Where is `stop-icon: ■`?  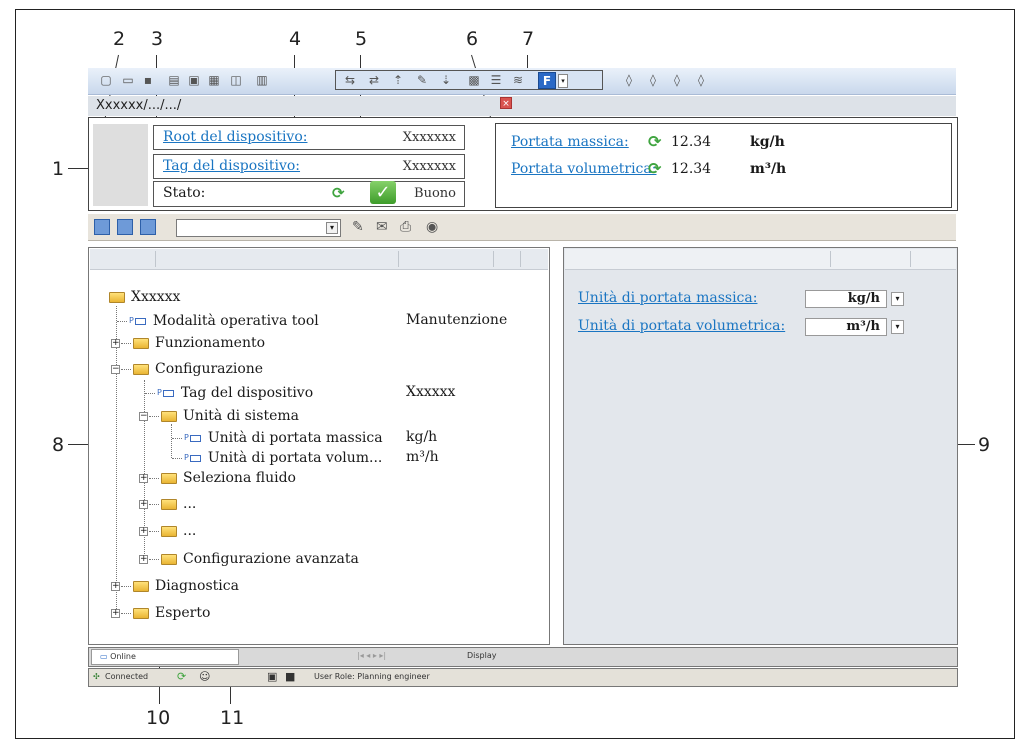
stop-icon: ■ is located at coordinates (290, 676).